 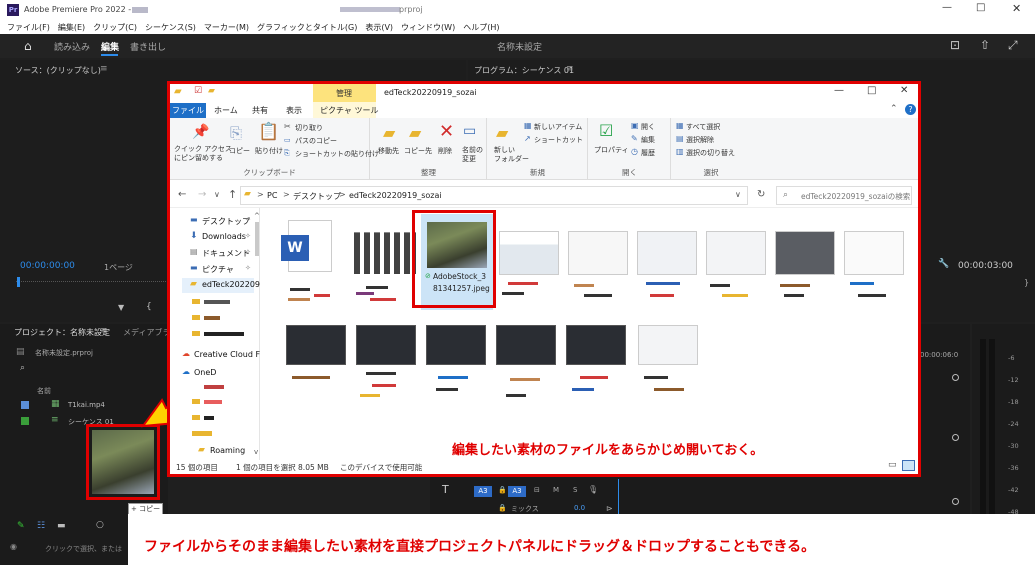 What do you see at coordinates (227, 450) in the screenshot?
I see `nav-roaming: Roaming` at bounding box center [227, 450].